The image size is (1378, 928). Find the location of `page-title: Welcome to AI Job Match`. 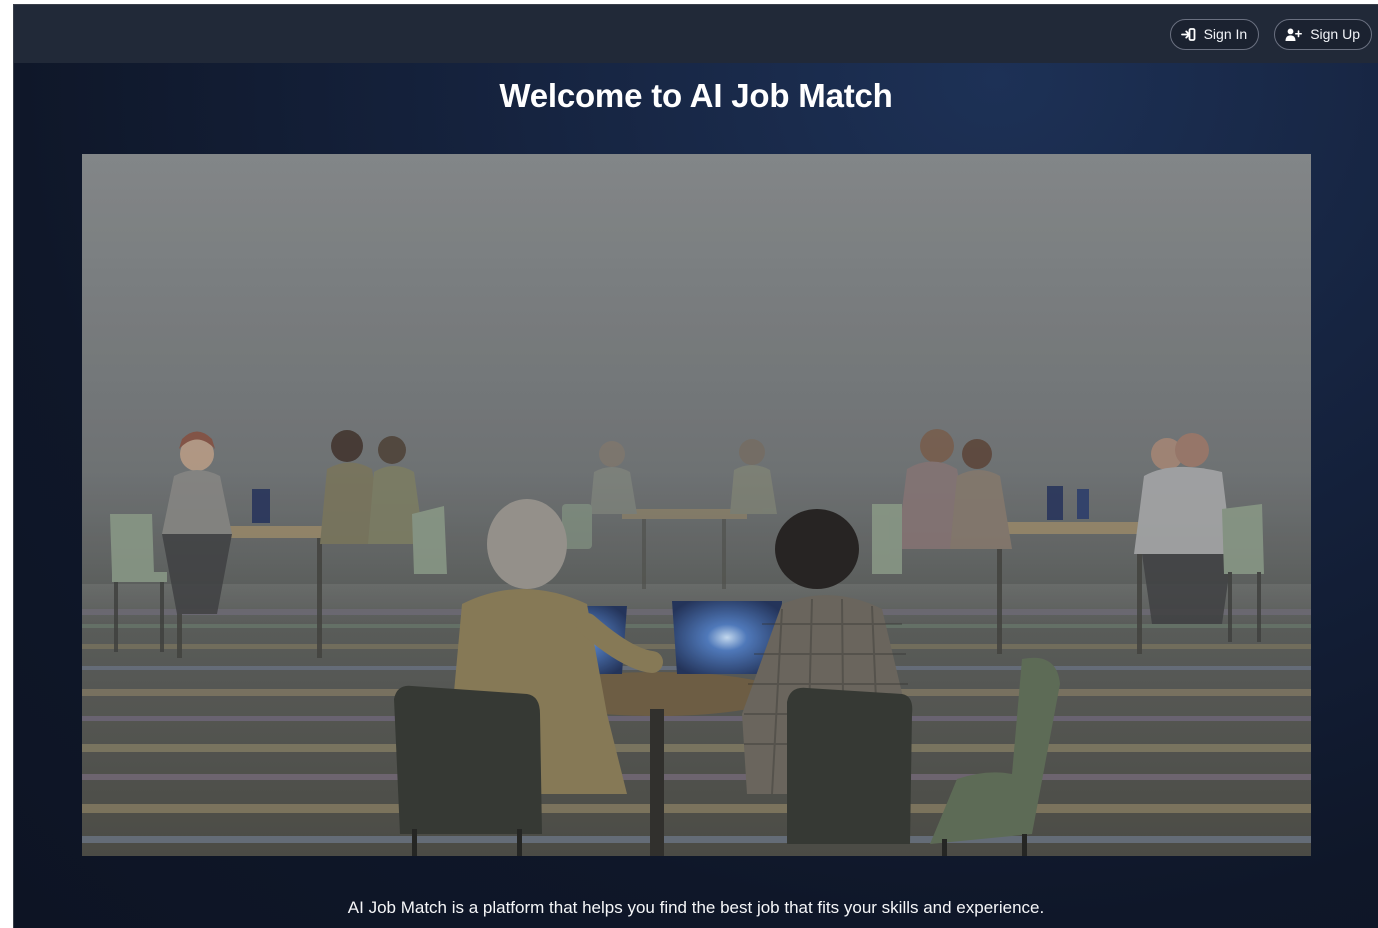

page-title: Welcome to AI Job Match is located at coordinates (696, 95).